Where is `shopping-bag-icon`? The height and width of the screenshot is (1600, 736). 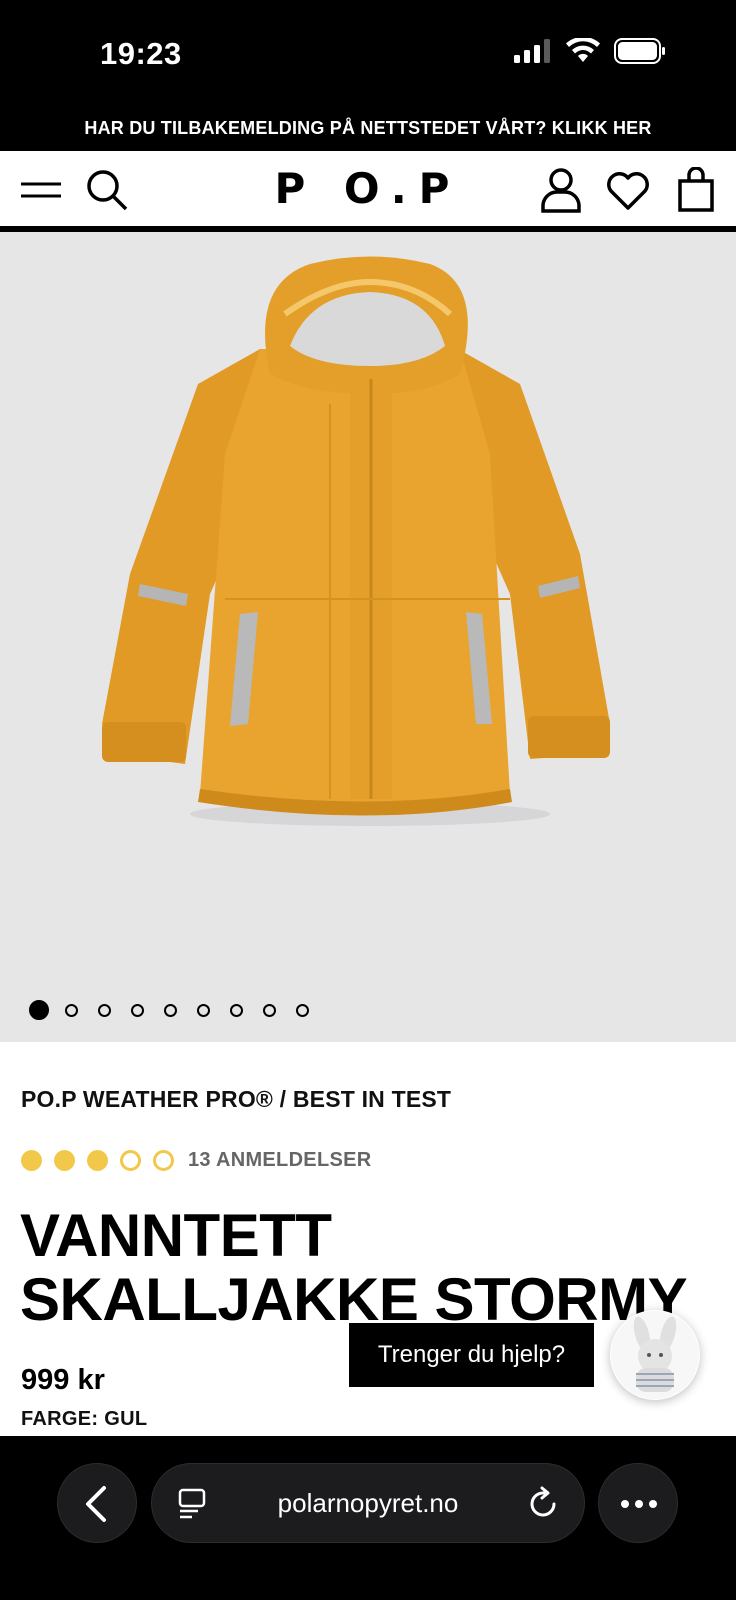 shopping-bag-icon is located at coordinates (696, 190).